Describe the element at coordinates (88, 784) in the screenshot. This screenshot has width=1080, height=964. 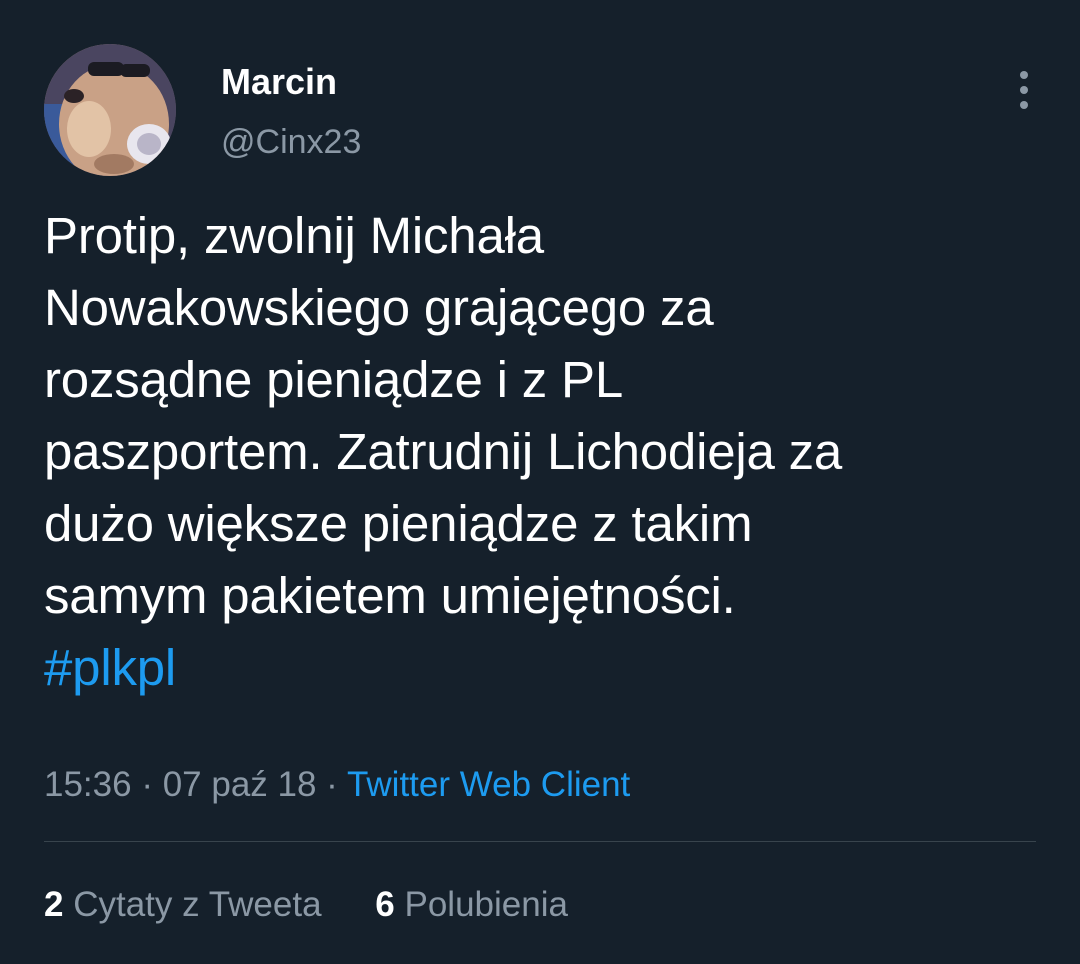
I see `tweet-time: 15:36` at that location.